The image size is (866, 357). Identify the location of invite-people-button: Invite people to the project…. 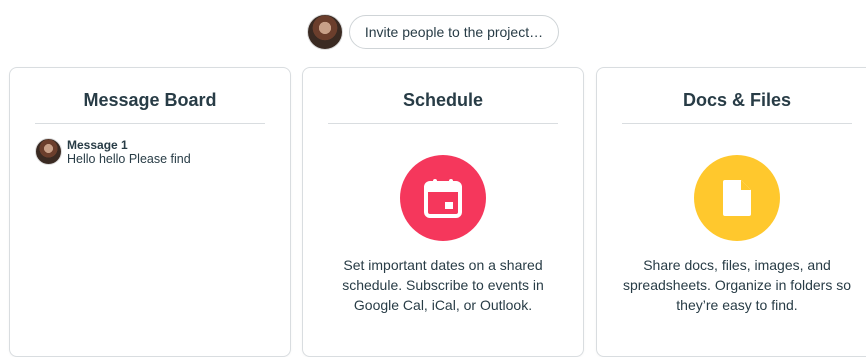
(454, 32).